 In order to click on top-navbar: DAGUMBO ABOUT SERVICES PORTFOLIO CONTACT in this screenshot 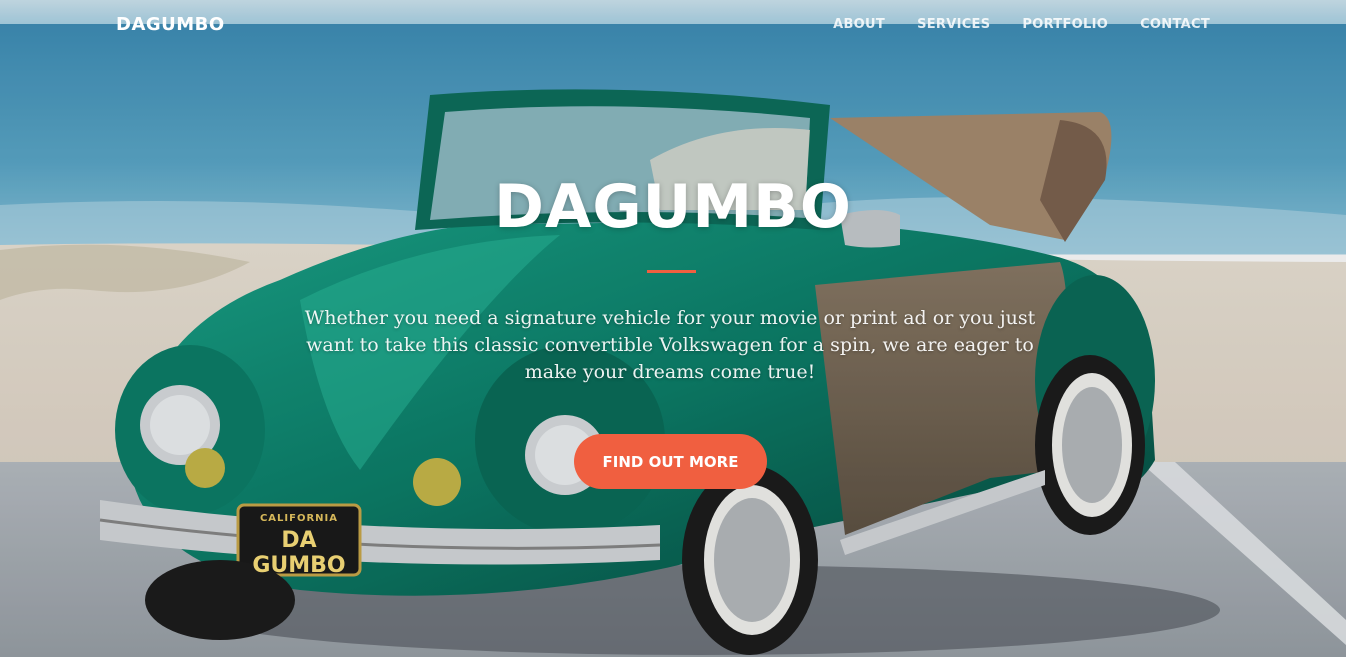, I will do `click(673, 26)`.